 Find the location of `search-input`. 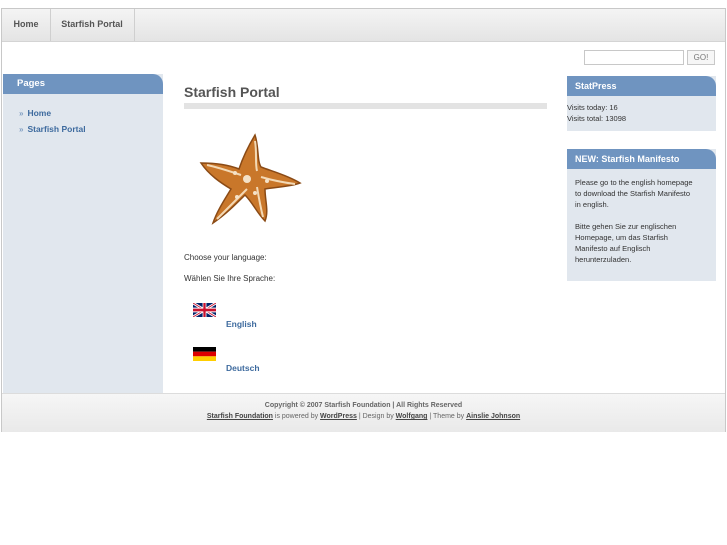

search-input is located at coordinates (634, 57).